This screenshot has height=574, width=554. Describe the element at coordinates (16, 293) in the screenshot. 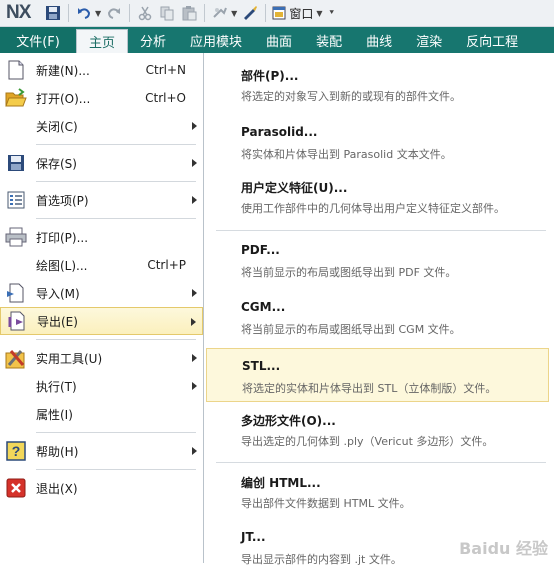

I see `import-icon` at that location.